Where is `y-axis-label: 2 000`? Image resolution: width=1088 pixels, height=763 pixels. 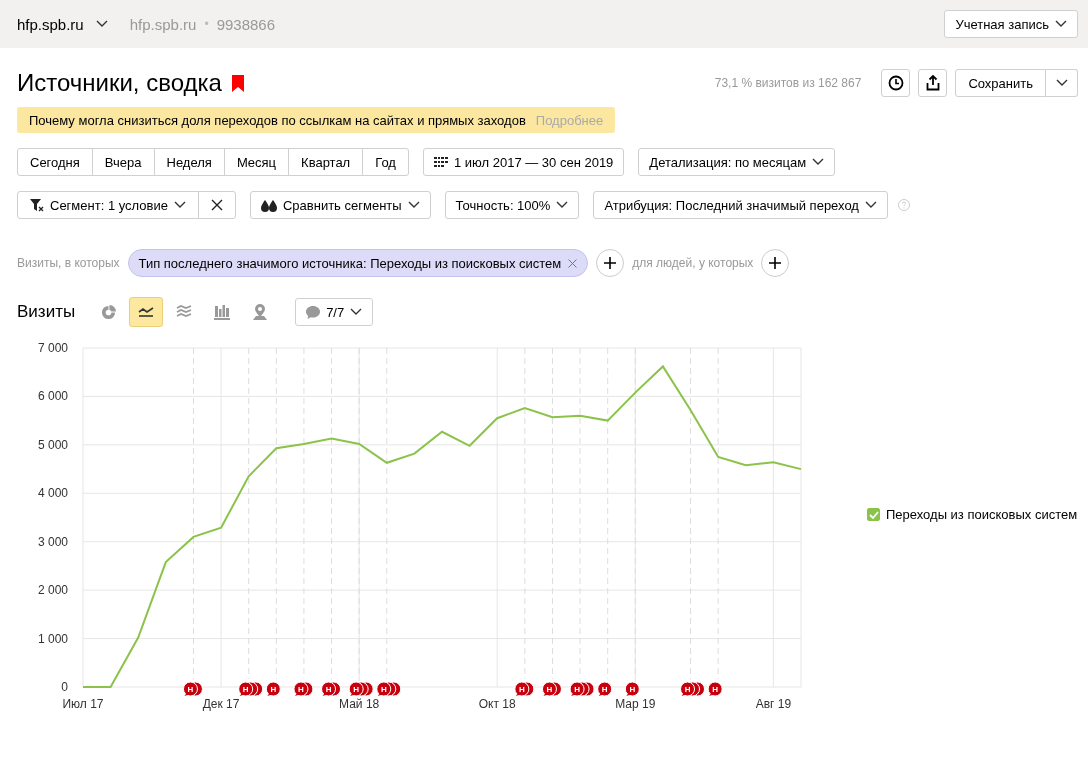
y-axis-label: 2 000 is located at coordinates (52, 590).